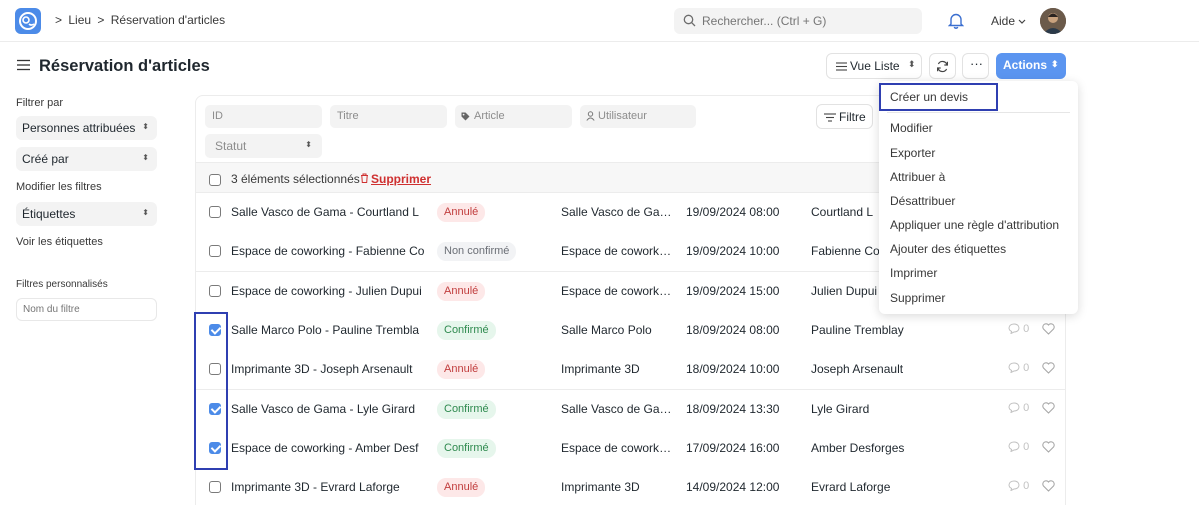  I want to click on menu-item-apply-assignment-rule: Appliquer une règle d'attribution, so click(974, 225).